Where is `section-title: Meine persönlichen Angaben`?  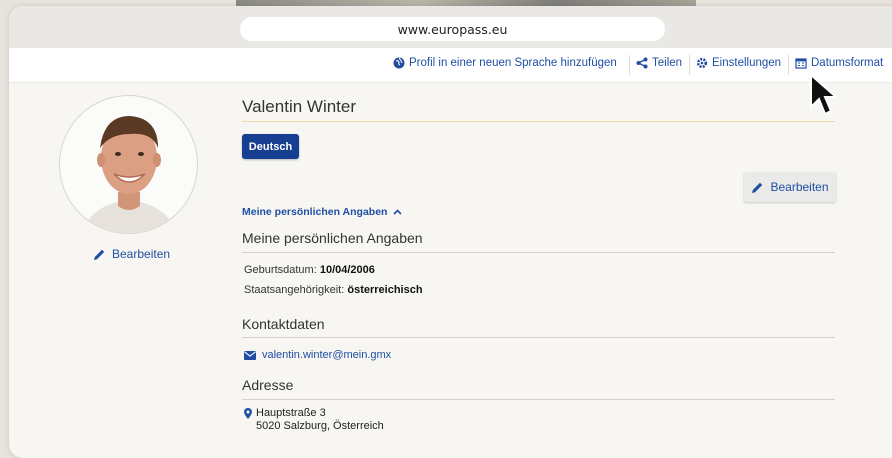 section-title: Meine persönlichen Angaben is located at coordinates (332, 238).